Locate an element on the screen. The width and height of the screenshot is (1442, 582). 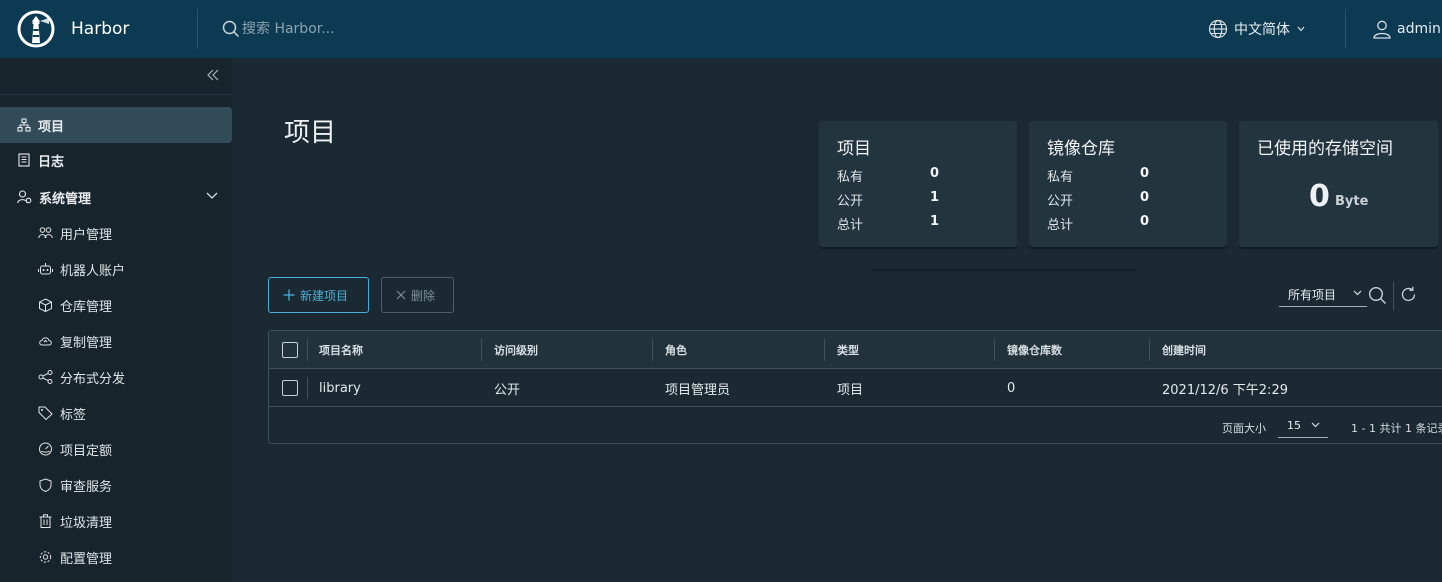
shield-icon is located at coordinates (45, 485).